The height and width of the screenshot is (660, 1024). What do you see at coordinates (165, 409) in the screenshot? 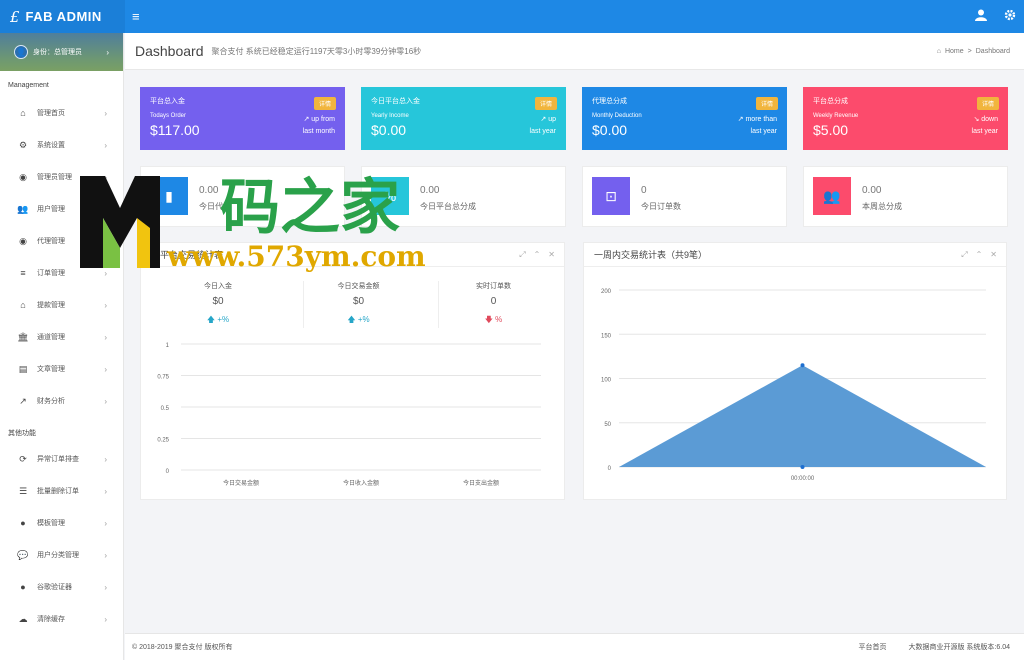
I see `y-tick-label: 0.5` at bounding box center [165, 409].